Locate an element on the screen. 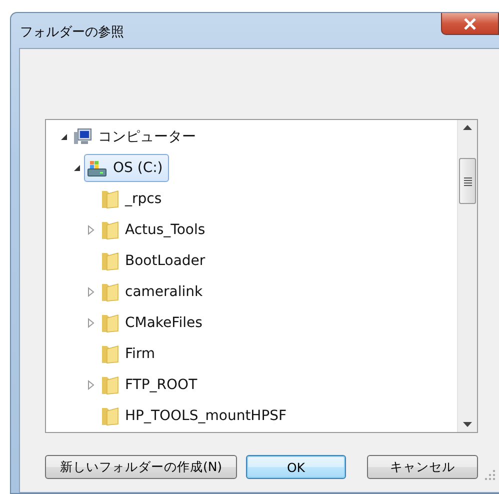  tree-item: CMakeFiles is located at coordinates (153, 322).